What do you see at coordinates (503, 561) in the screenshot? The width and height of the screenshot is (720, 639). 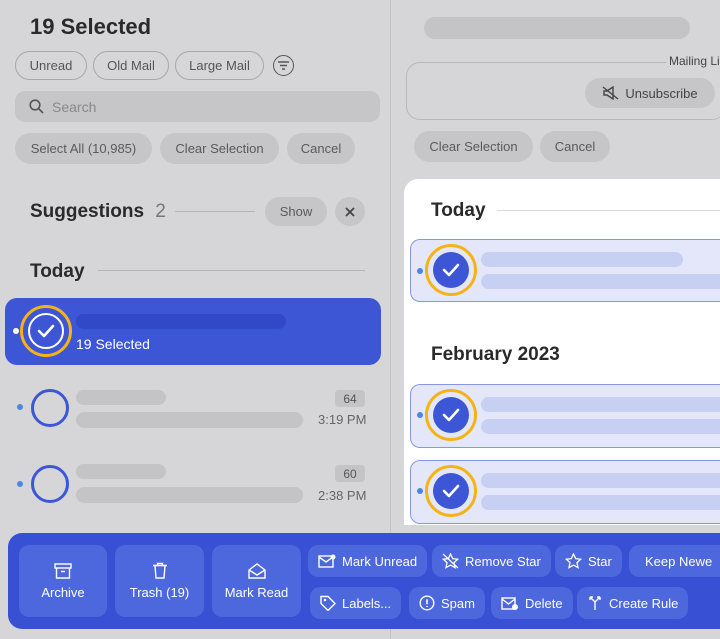 I see `remove-star-label: Remove Star` at bounding box center [503, 561].